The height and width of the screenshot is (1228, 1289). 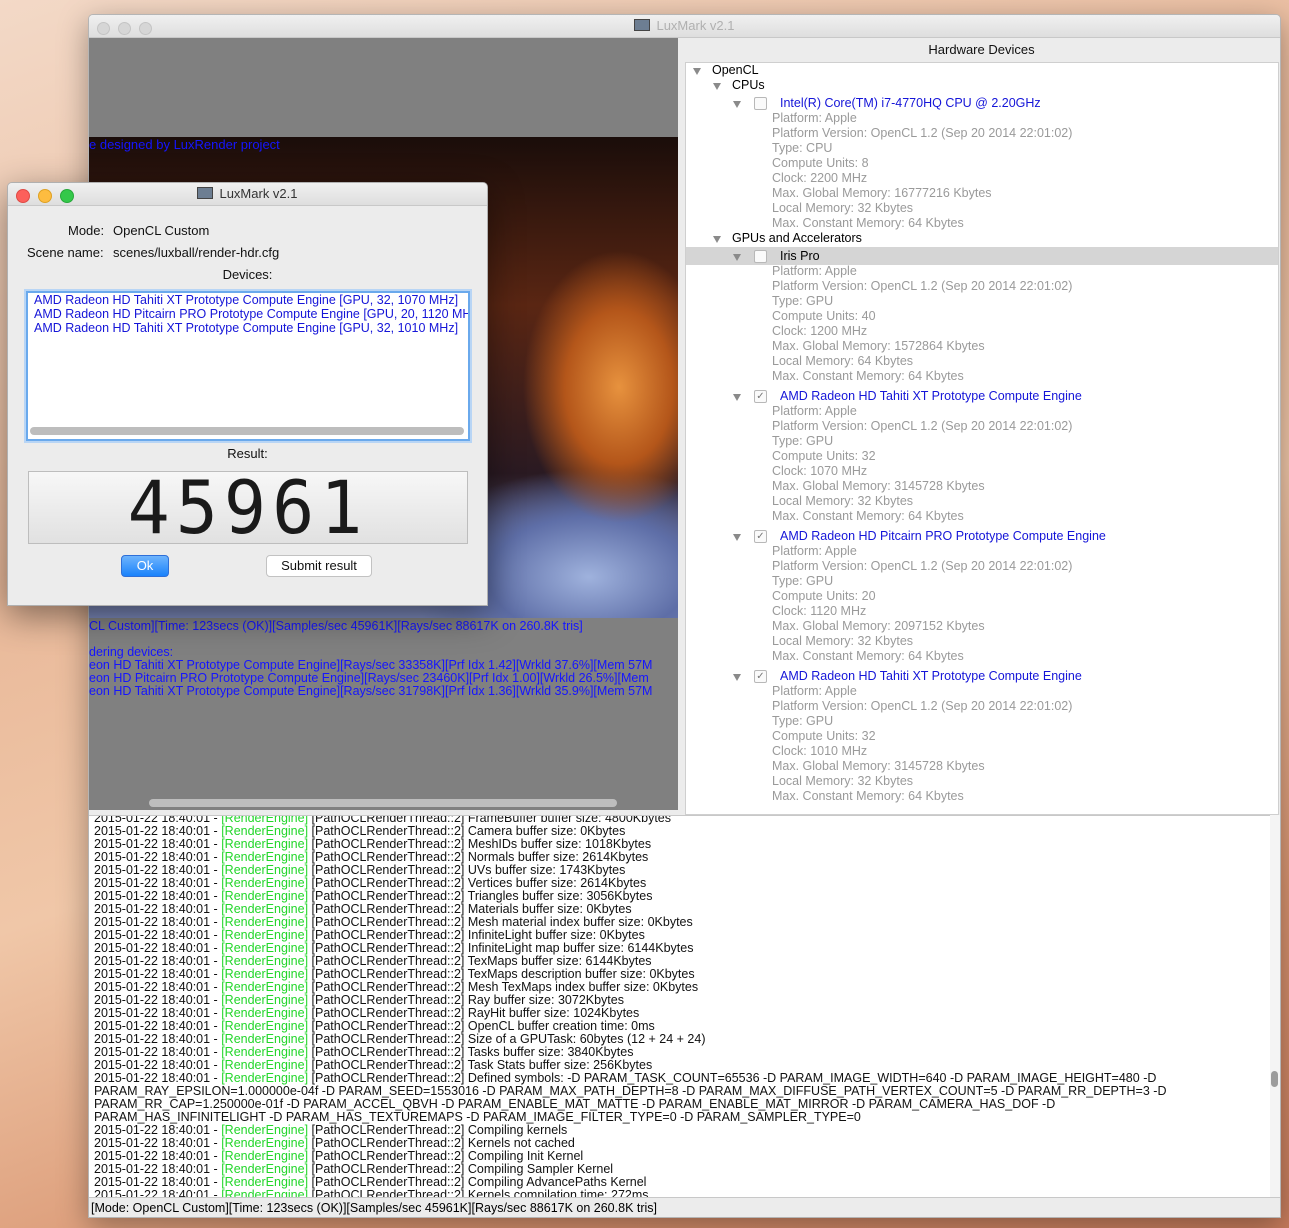 I want to click on submit-result-button: Submit result, so click(x=319, y=566).